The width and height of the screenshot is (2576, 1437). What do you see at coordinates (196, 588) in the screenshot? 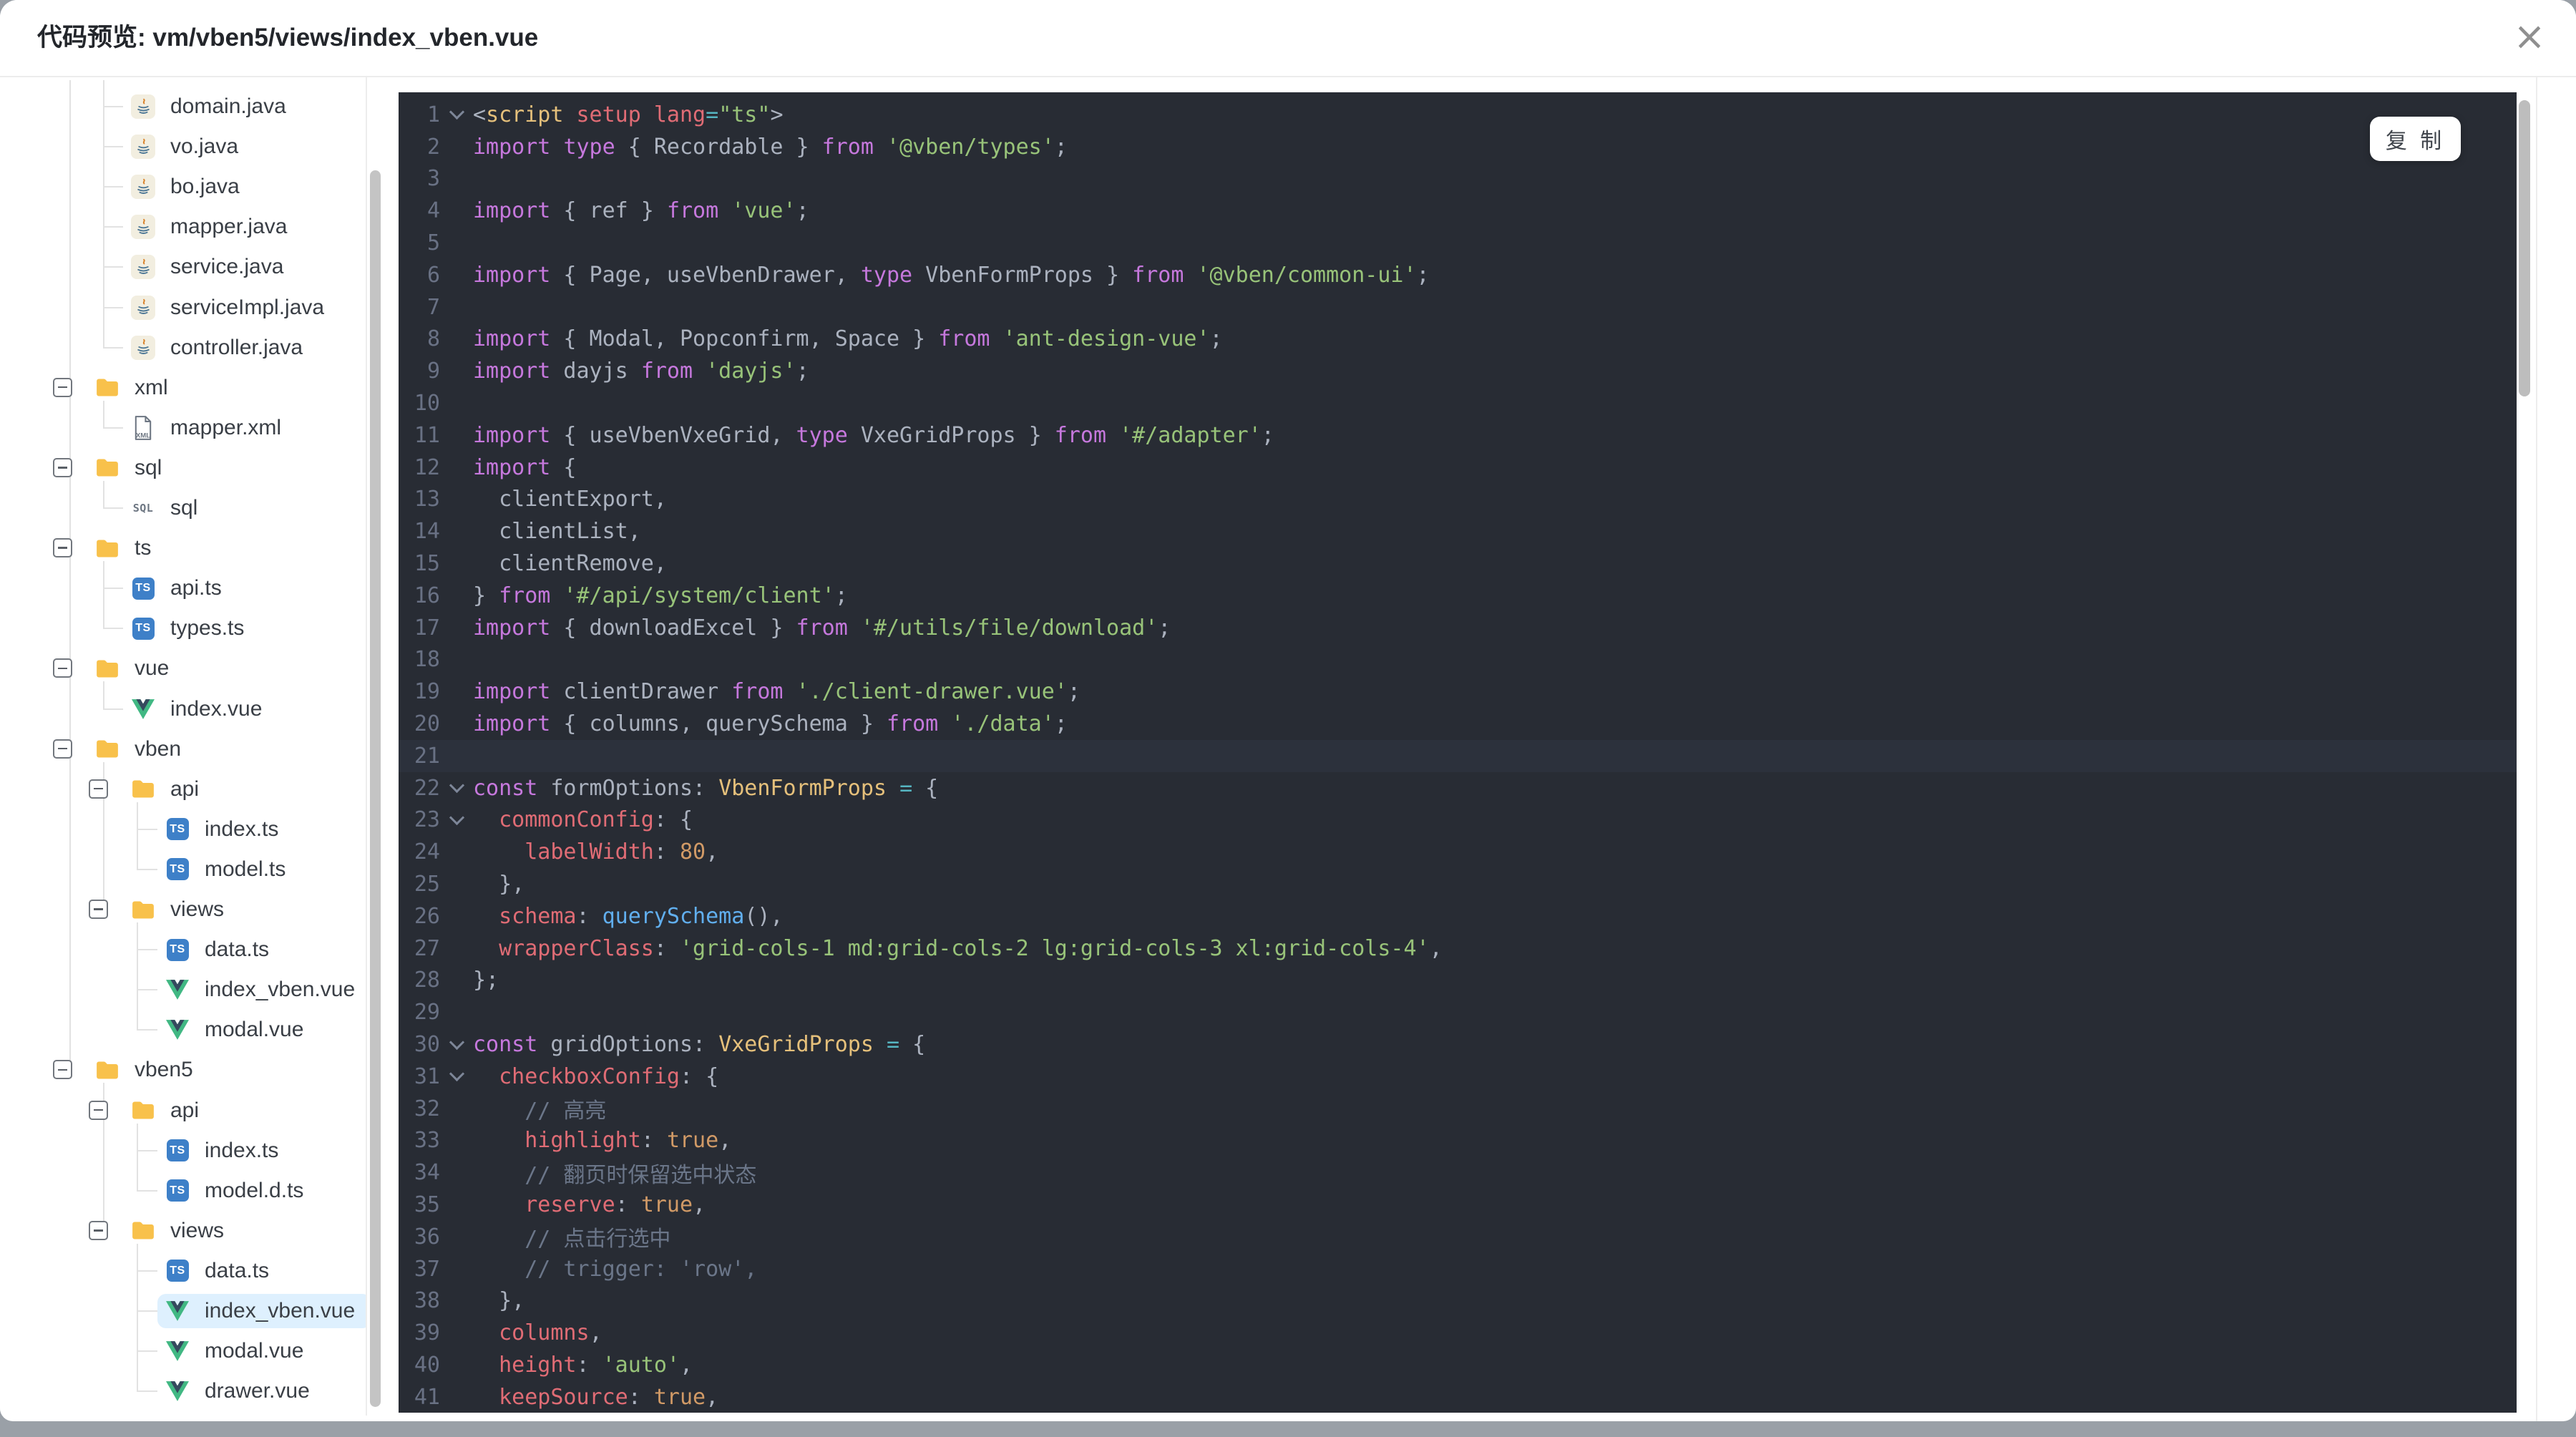
I see `tree-item-label: api.ts` at bounding box center [196, 588].